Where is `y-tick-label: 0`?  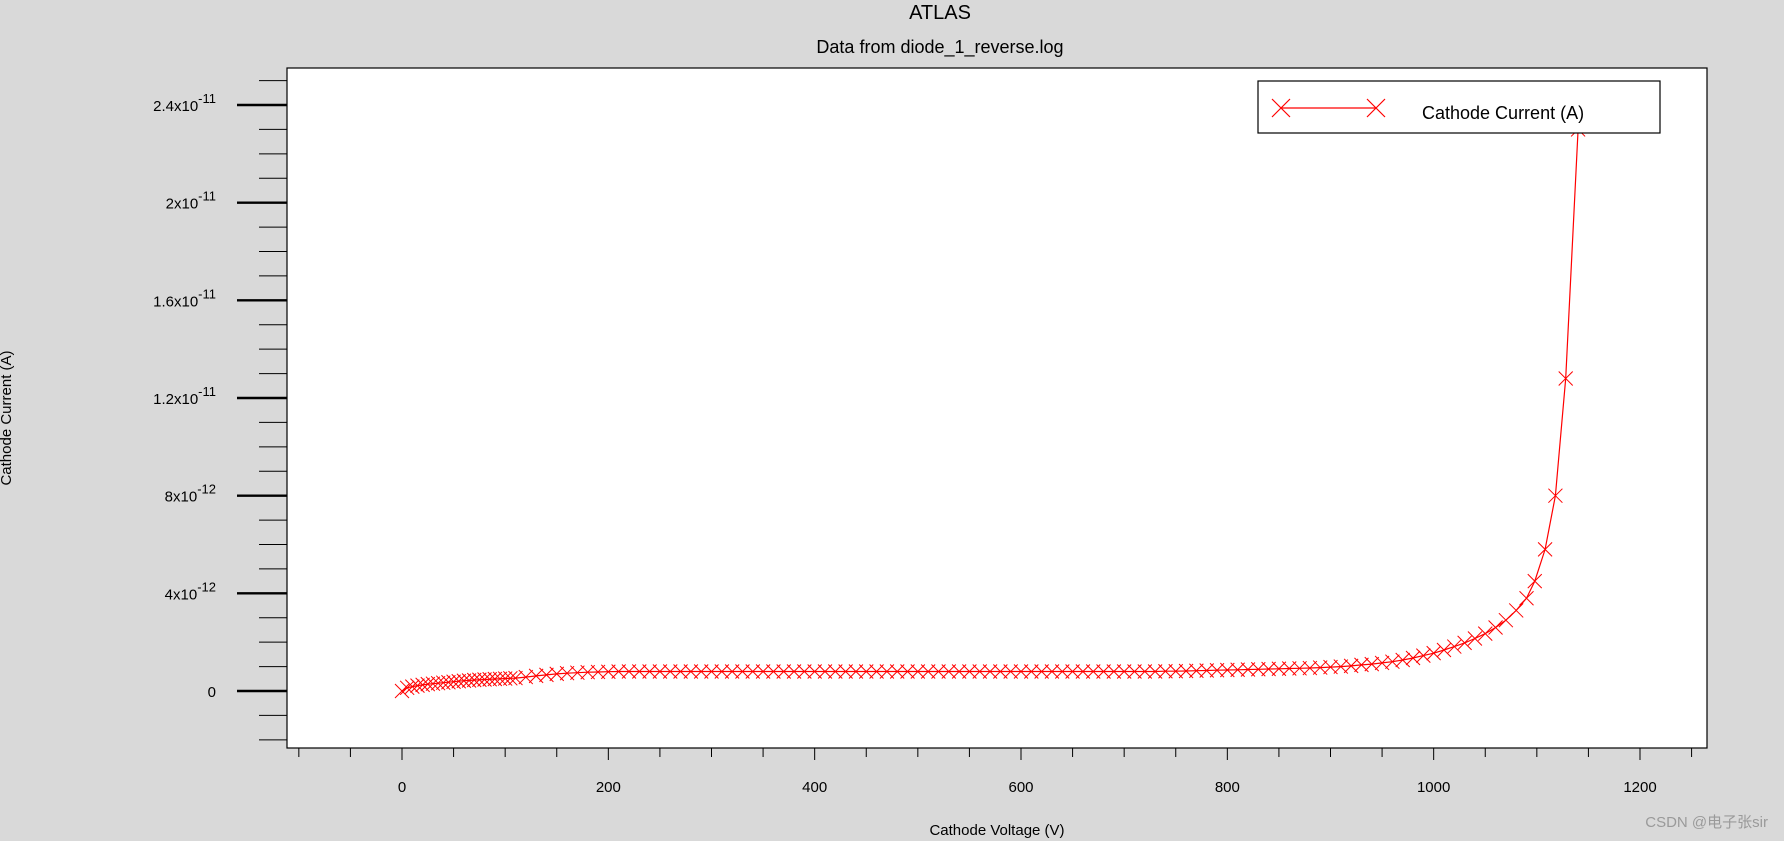 y-tick-label: 0 is located at coordinates (212, 692).